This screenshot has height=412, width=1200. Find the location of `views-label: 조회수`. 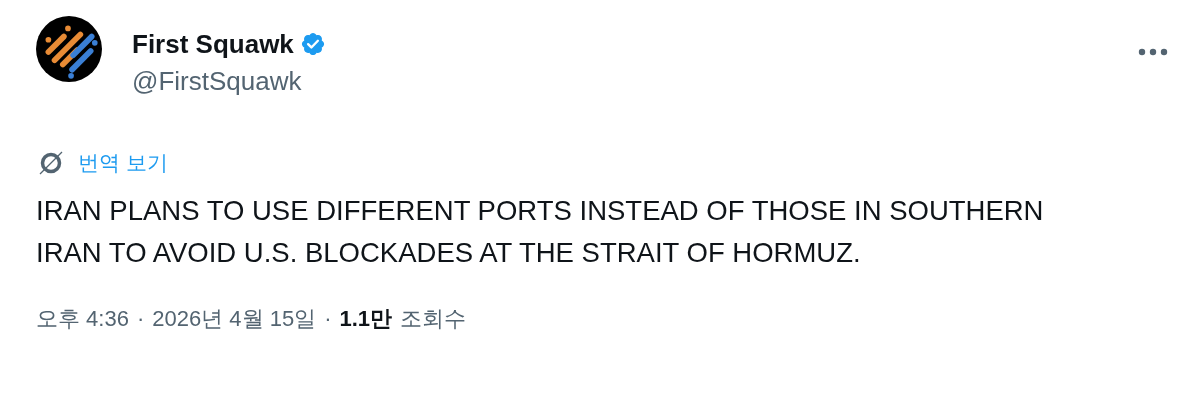

views-label: 조회수 is located at coordinates (433, 319).